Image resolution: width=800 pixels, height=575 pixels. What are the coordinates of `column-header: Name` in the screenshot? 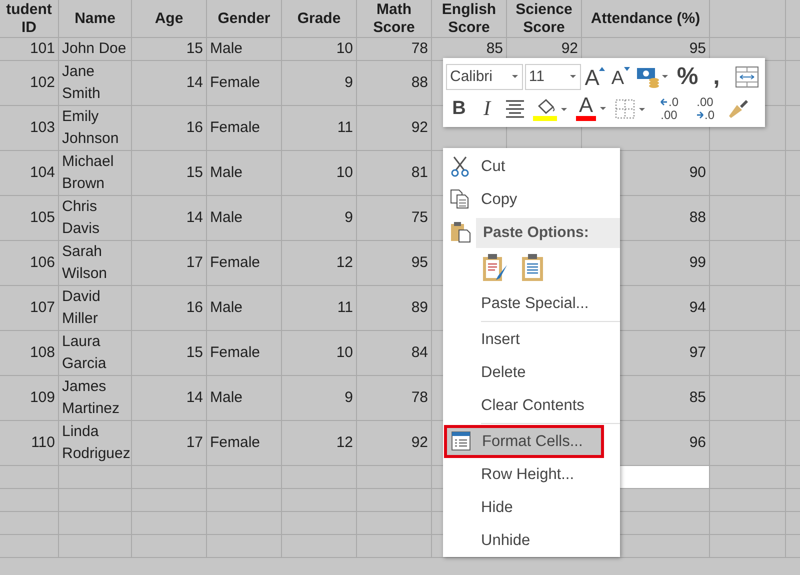 It's located at (95, 19).